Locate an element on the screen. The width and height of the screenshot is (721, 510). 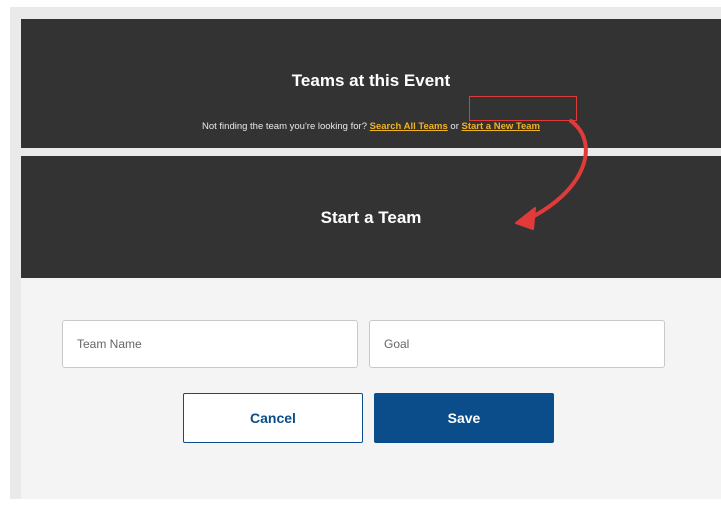
cancel-button: Cancel is located at coordinates (273, 418).